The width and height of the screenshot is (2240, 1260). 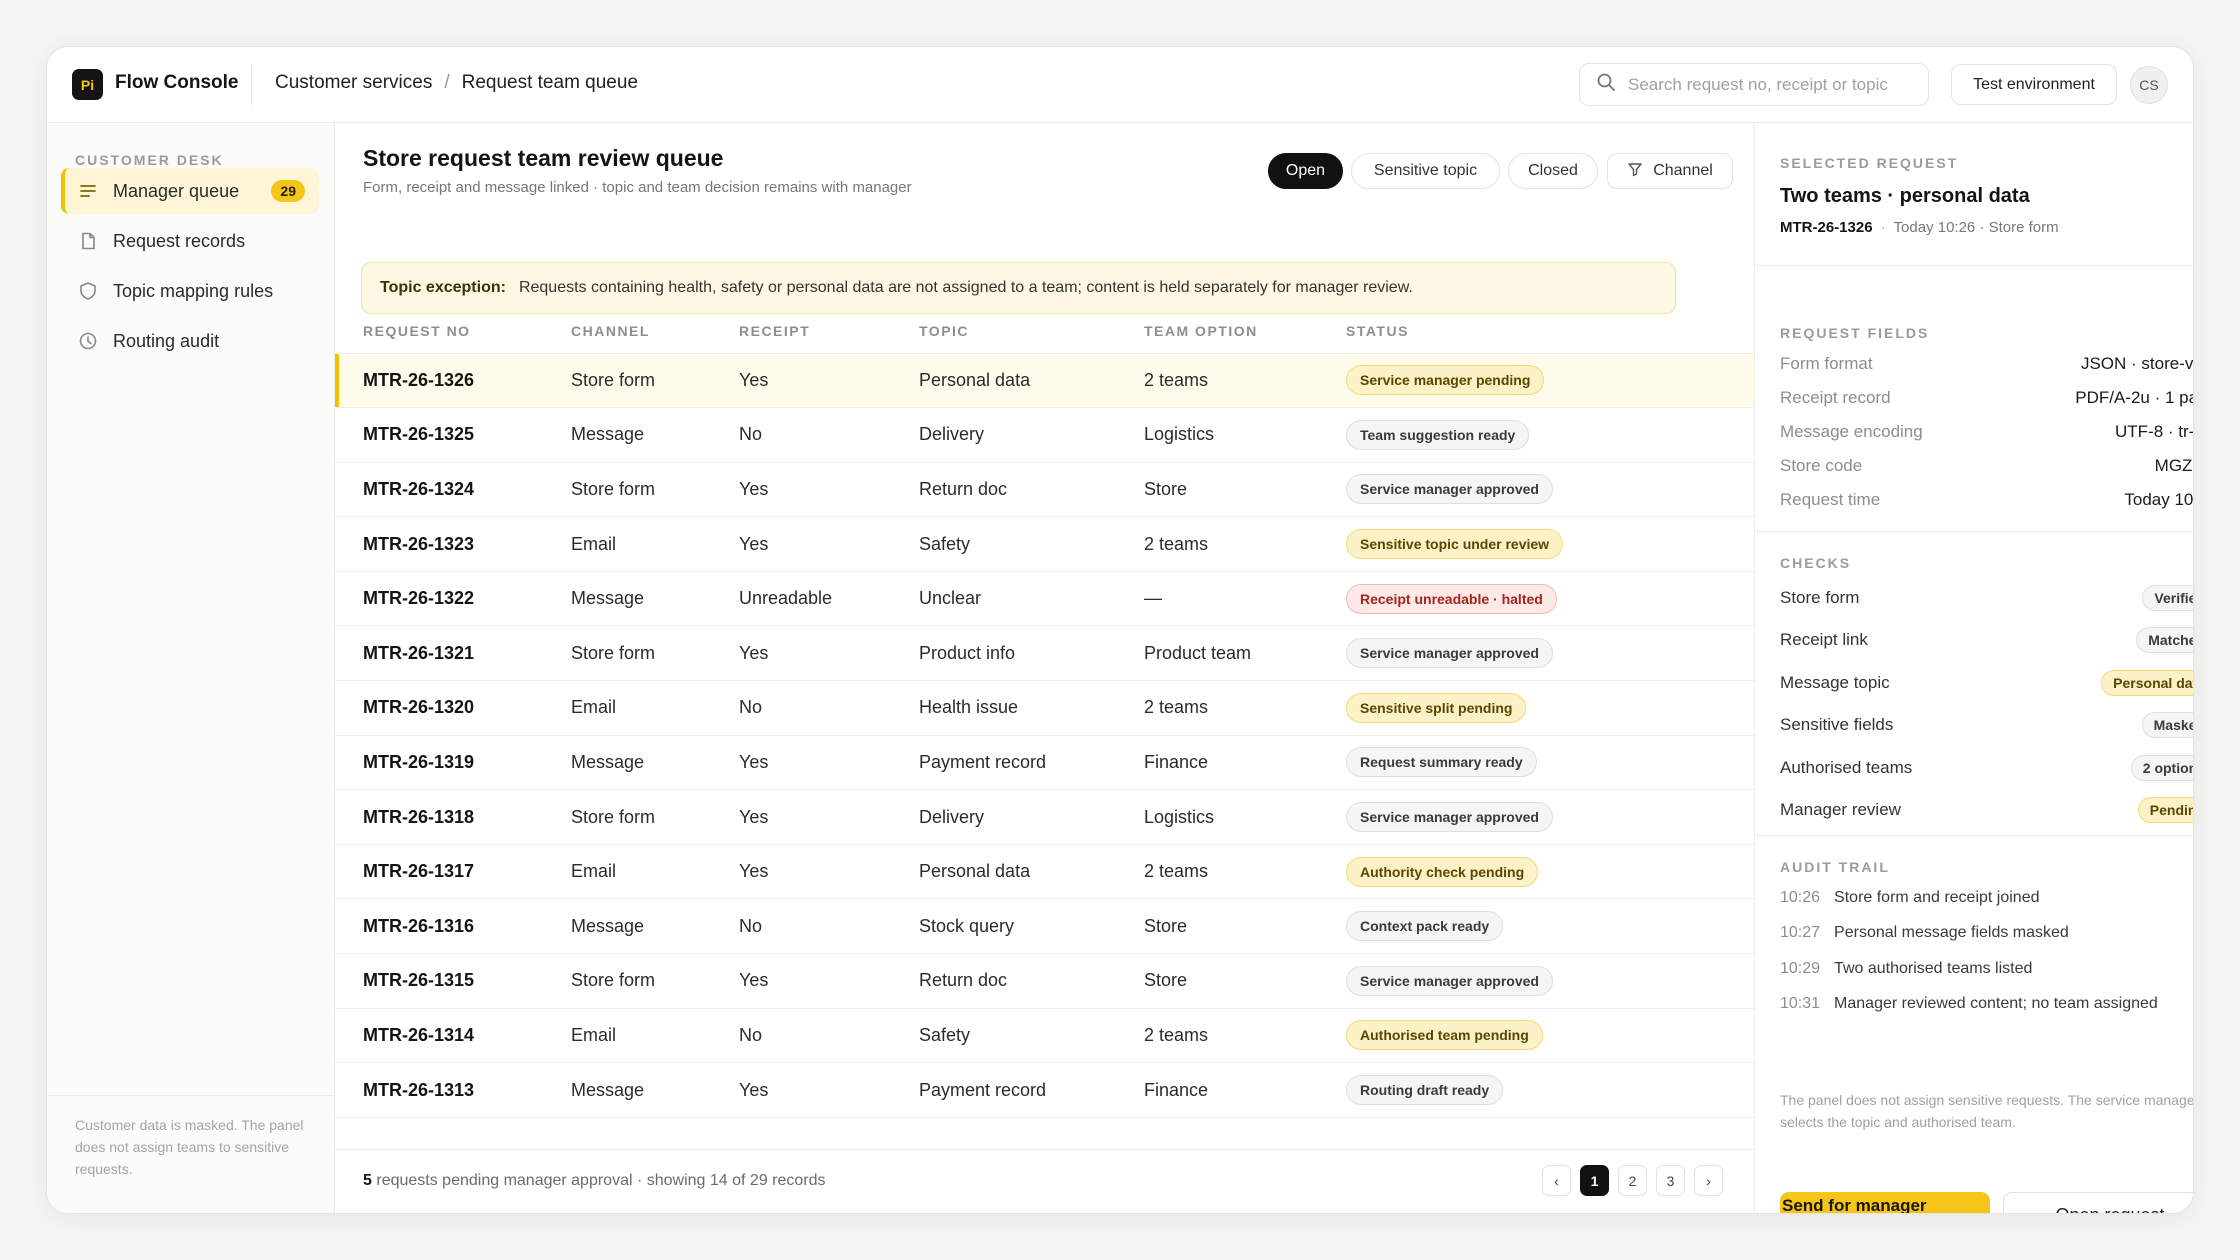 What do you see at coordinates (1855, 333) in the screenshot?
I see `request-fields-label: REQUEST FIELDS` at bounding box center [1855, 333].